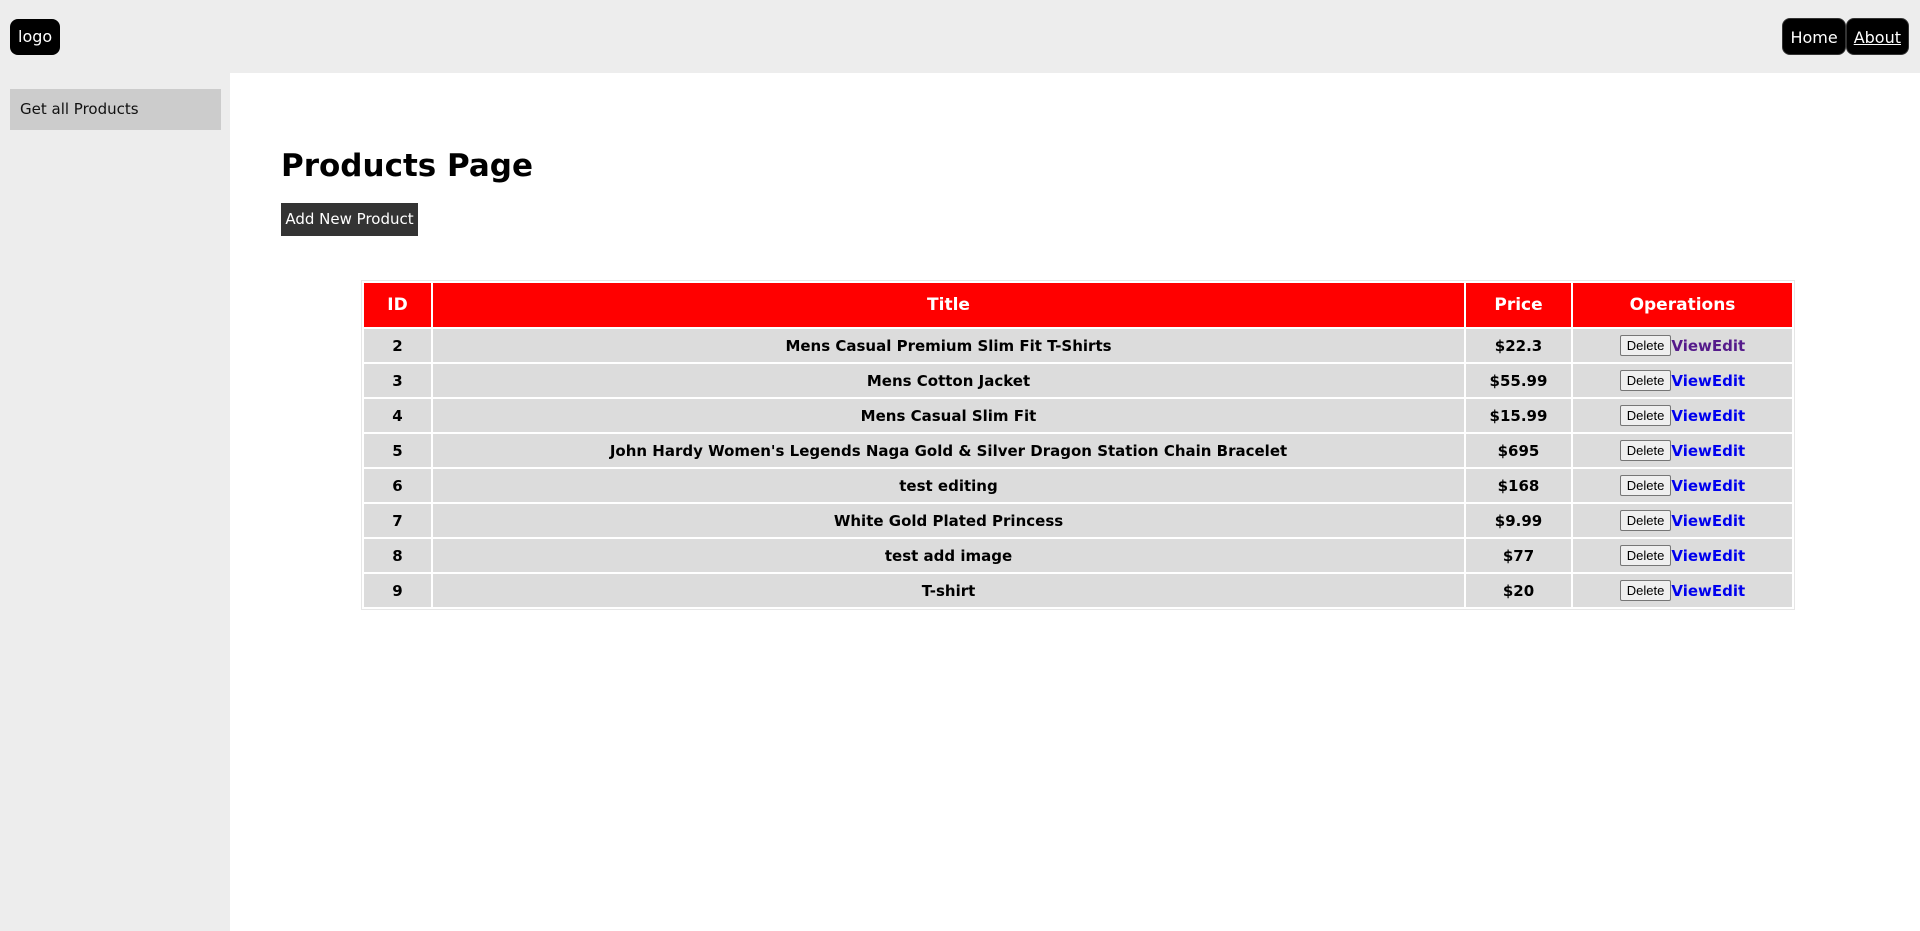 This screenshot has height=931, width=1920. I want to click on cell-id: 6, so click(397, 485).